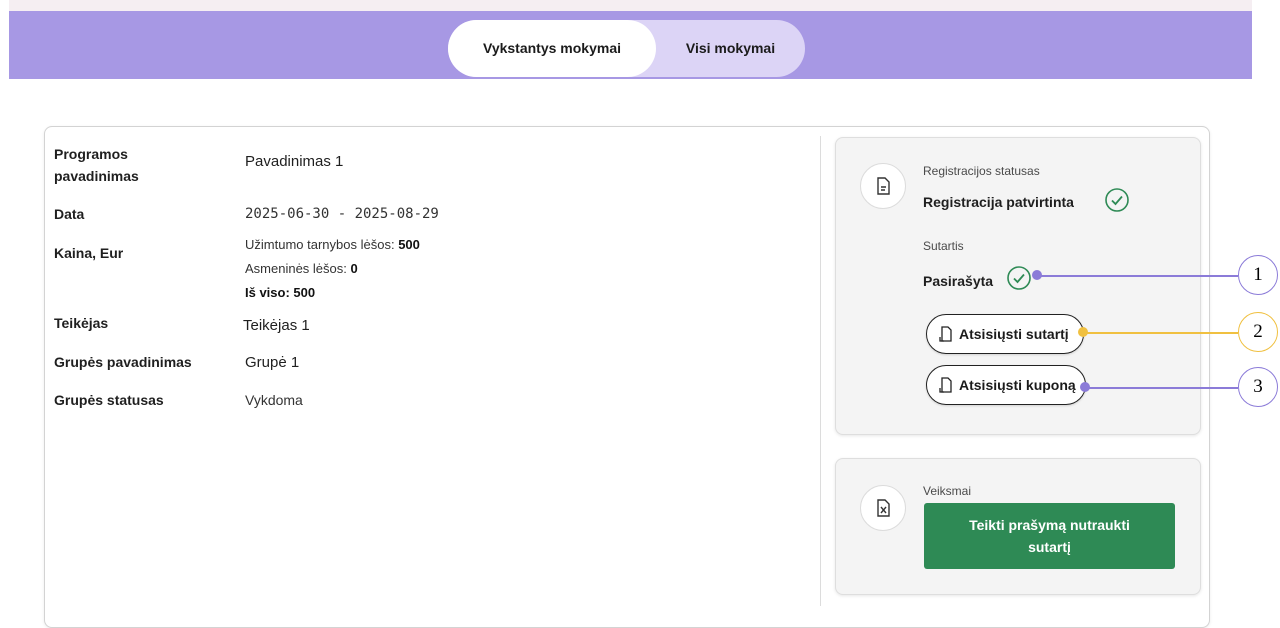 The height and width of the screenshot is (628, 1280). Describe the element at coordinates (294, 161) in the screenshot. I see `program-name-value: Pavadinimas 1` at that location.